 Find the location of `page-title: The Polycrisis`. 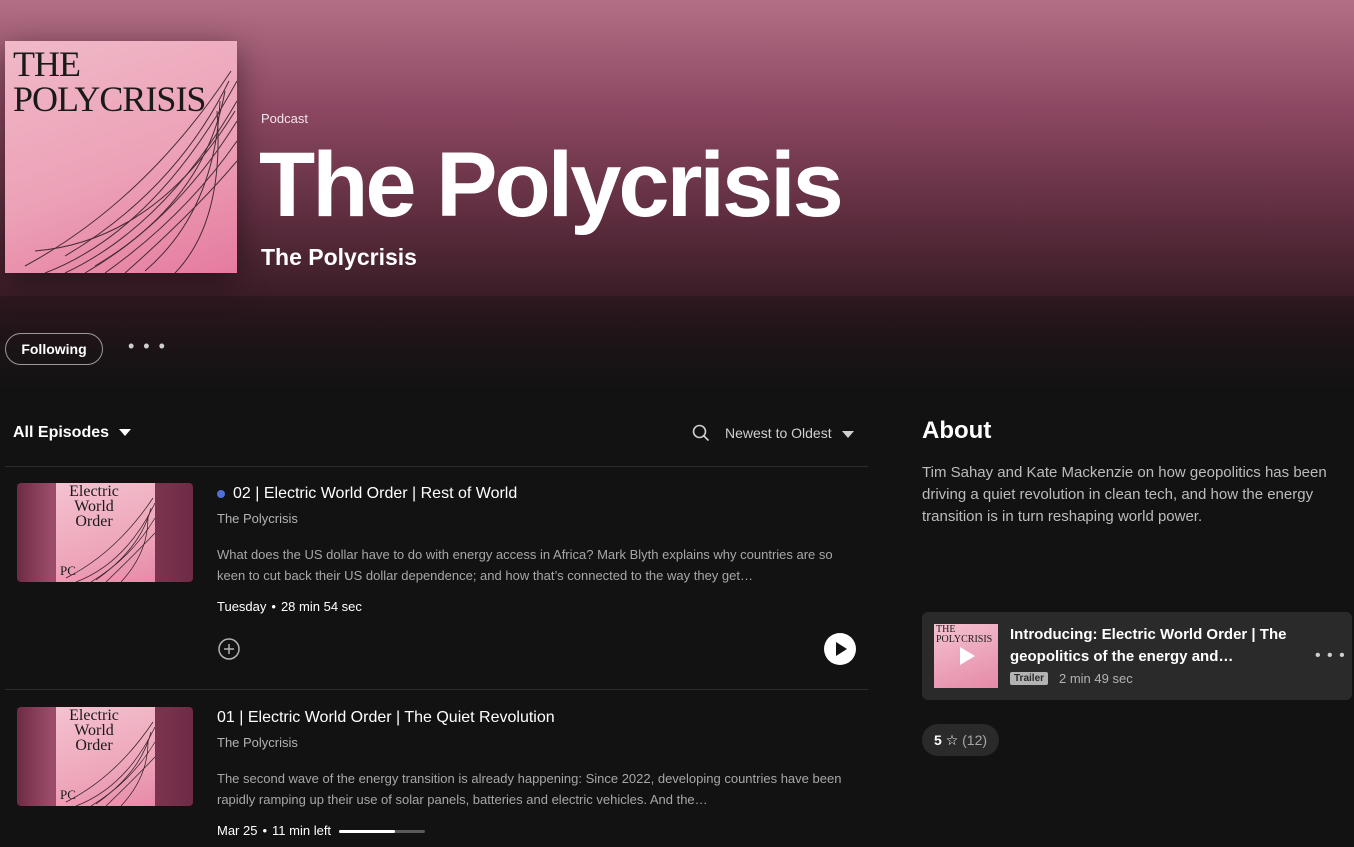

page-title: The Polycrisis is located at coordinates (551, 185).